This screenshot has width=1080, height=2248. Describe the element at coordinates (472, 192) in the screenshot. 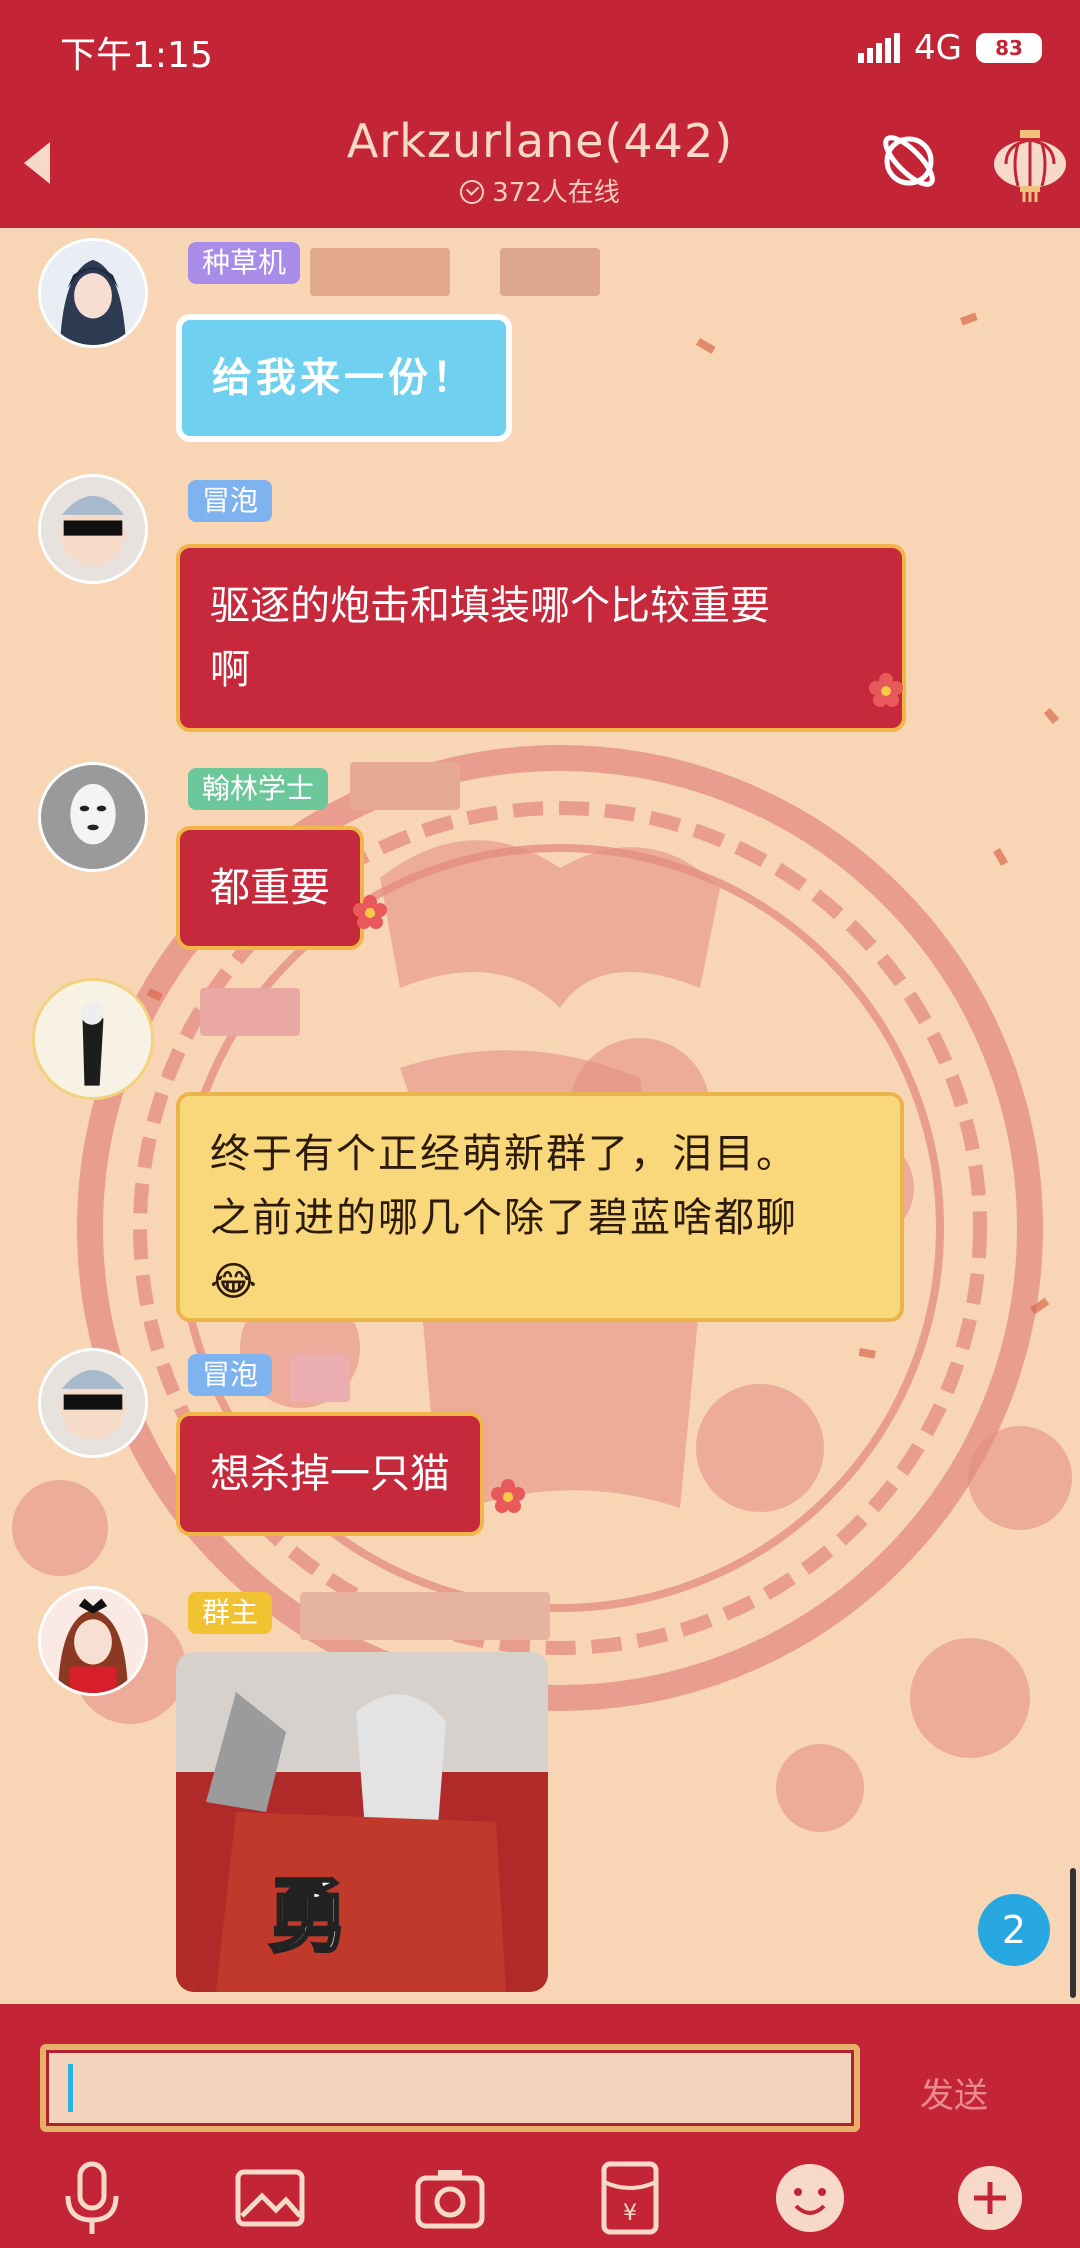

I see `online-check-icon` at that location.